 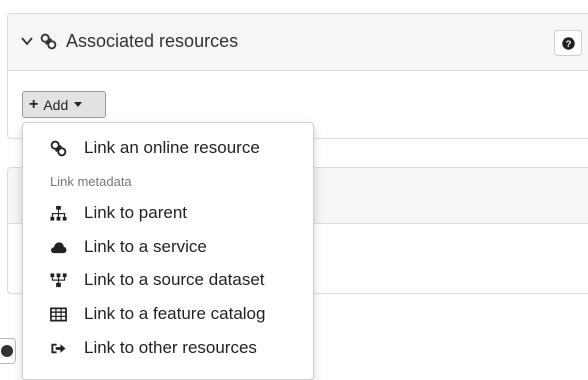 I want to click on menu-item-label: Link to other resources, so click(x=170, y=347).